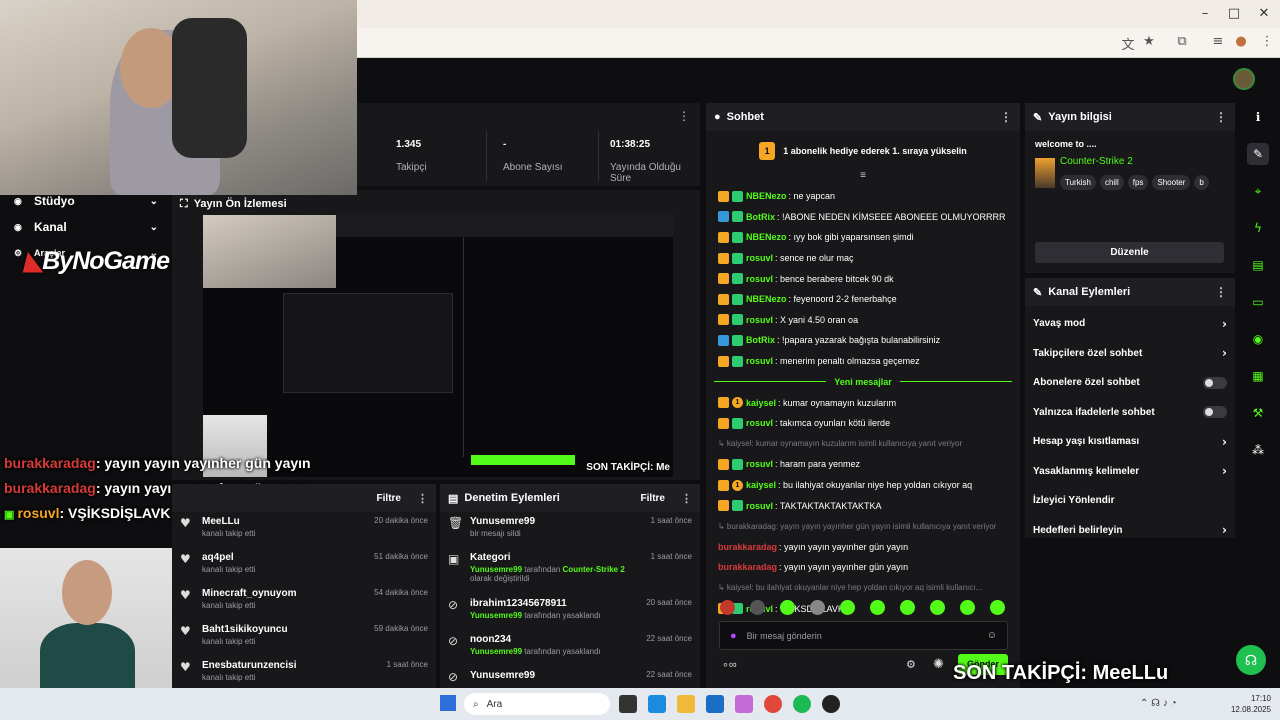  I want to click on game-link: Counter-Strike 2, so click(1142, 161).